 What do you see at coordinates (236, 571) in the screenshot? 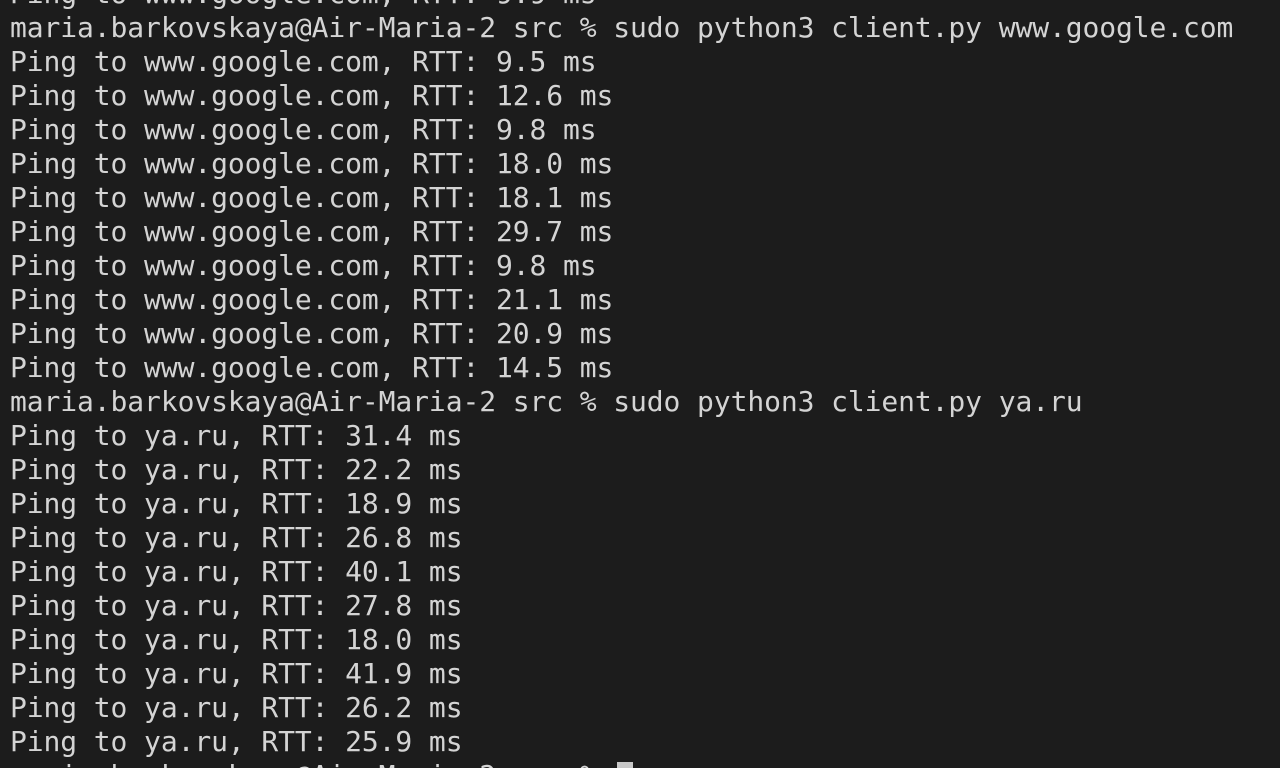
I see `terminal-line: Ping to ya.ru, RTT: 40.1 ms` at bounding box center [236, 571].